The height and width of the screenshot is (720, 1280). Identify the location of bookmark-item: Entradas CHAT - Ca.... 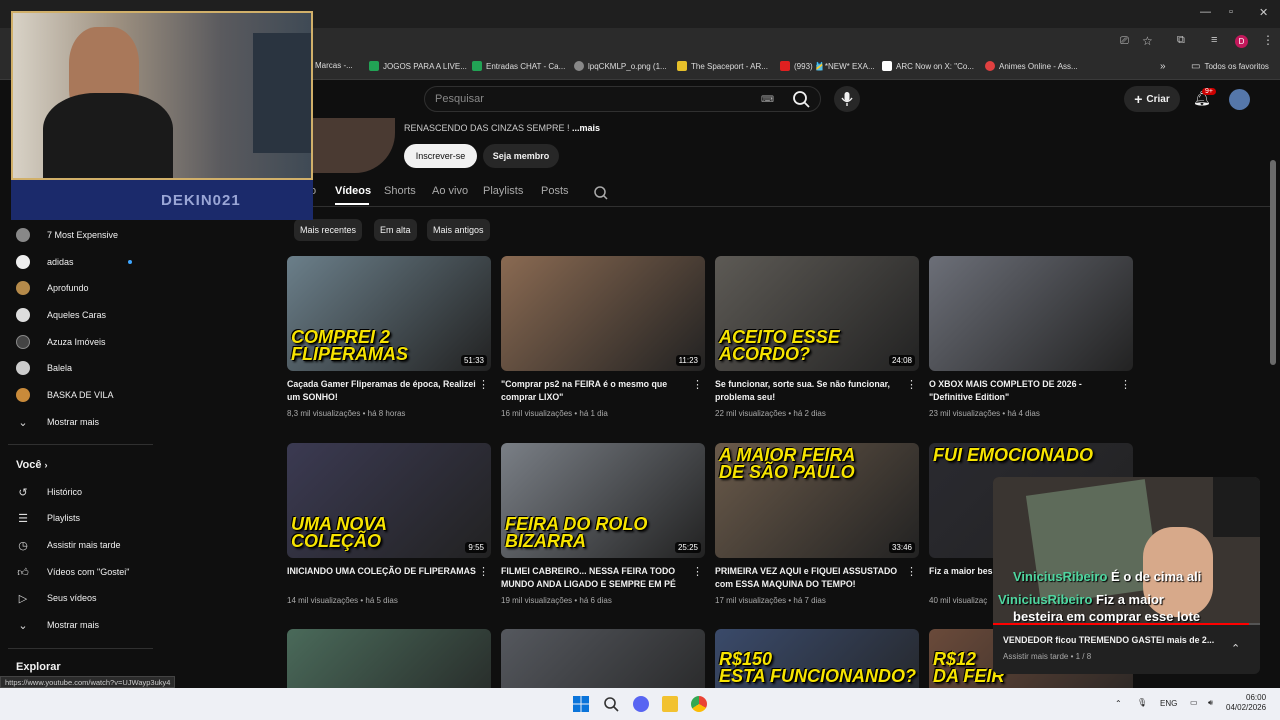
(518, 66).